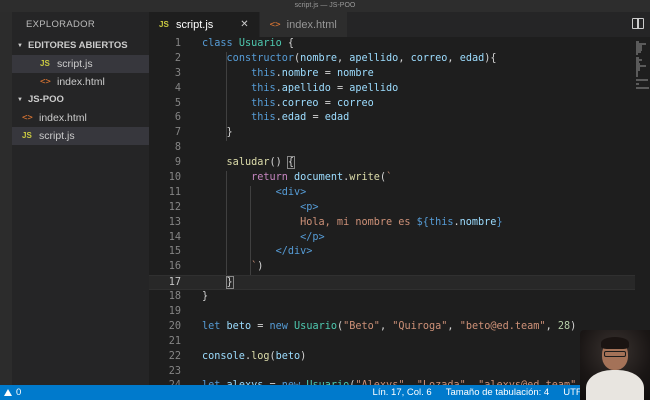 This screenshot has width=650, height=400. I want to click on code-line: 19, so click(392, 312).